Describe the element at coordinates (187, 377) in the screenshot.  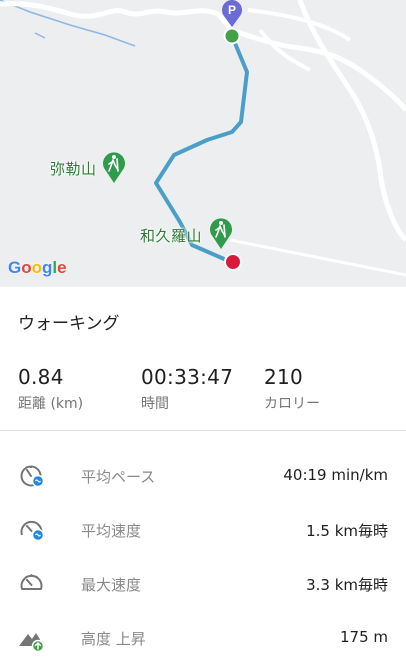
I see `stat-value: 00:33:47` at that location.